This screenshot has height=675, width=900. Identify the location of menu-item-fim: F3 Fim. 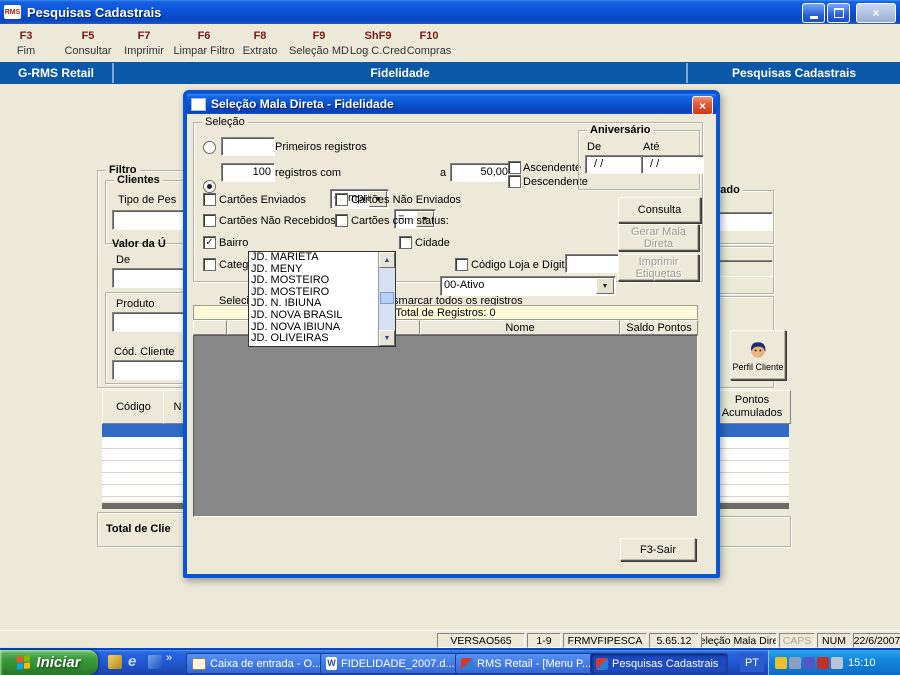
(26, 43).